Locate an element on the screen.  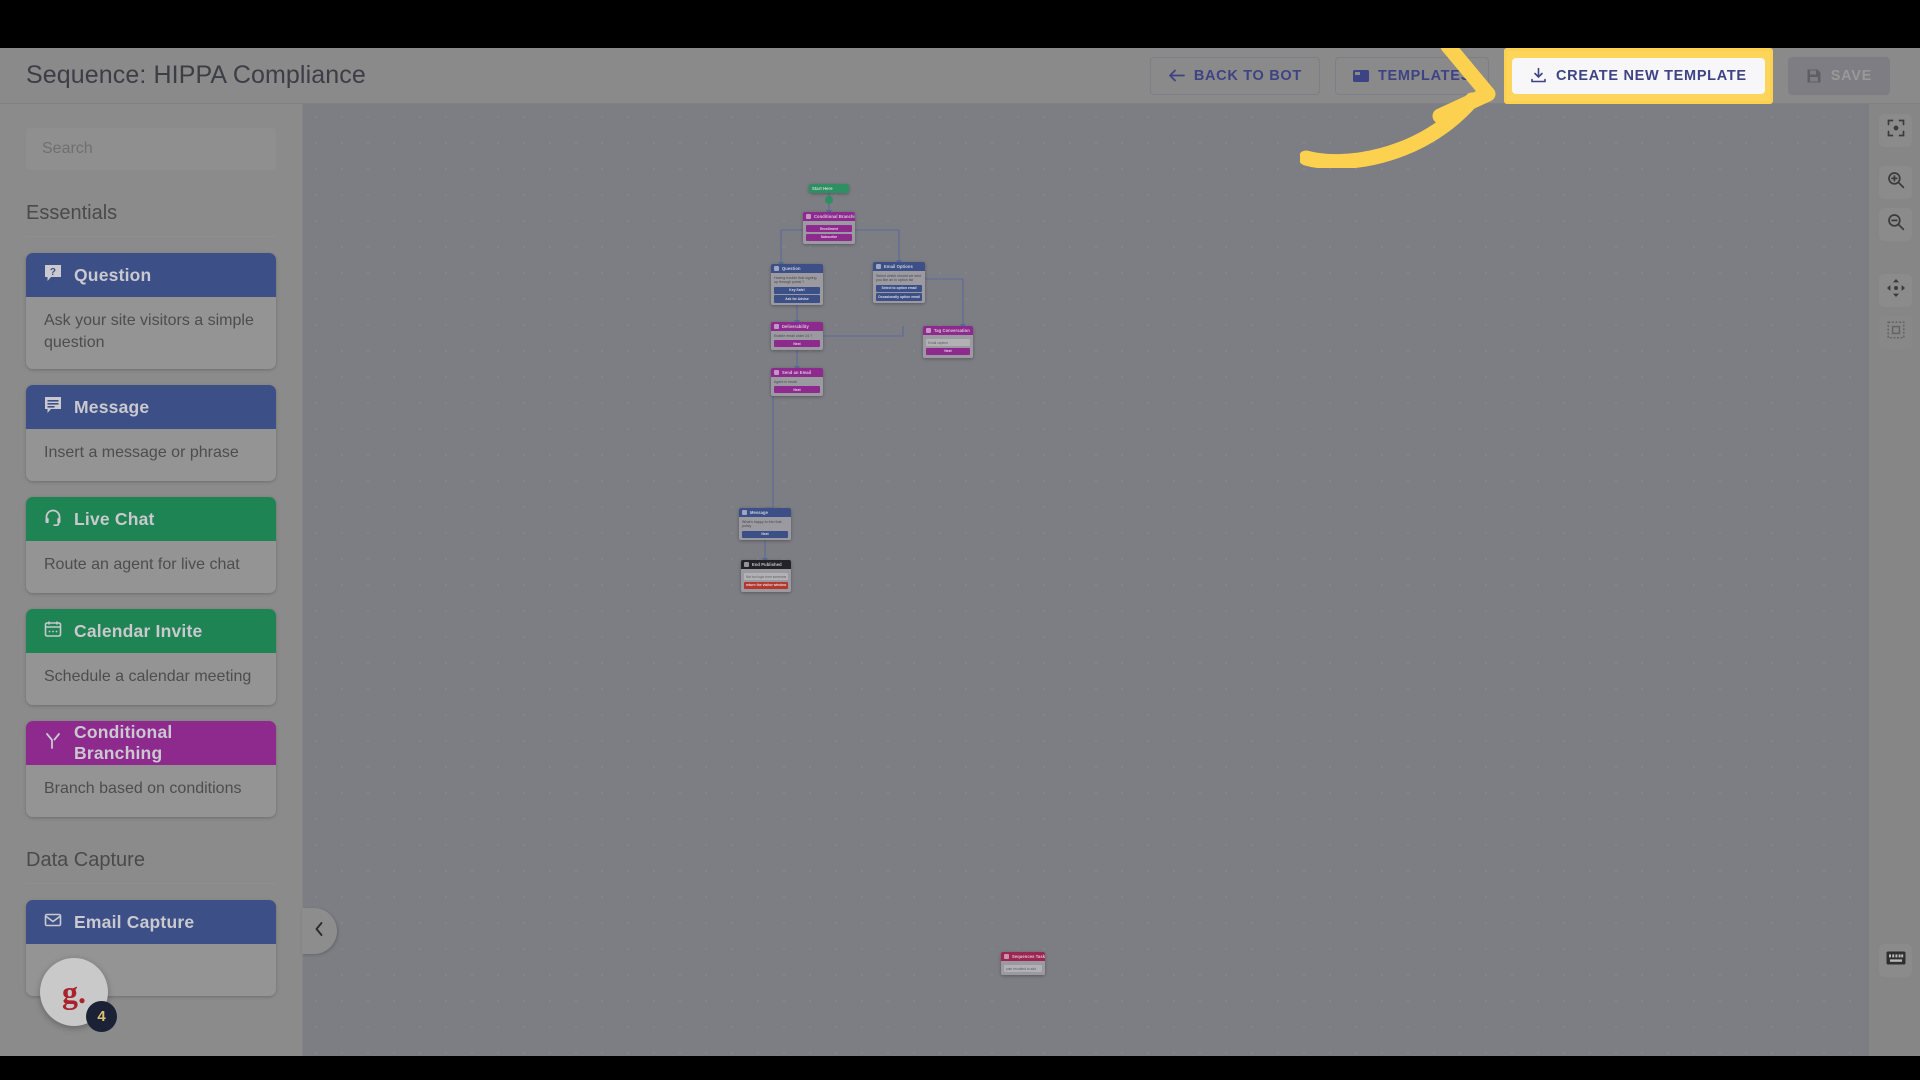
flow-node-title: Message is located at coordinates (765, 512).